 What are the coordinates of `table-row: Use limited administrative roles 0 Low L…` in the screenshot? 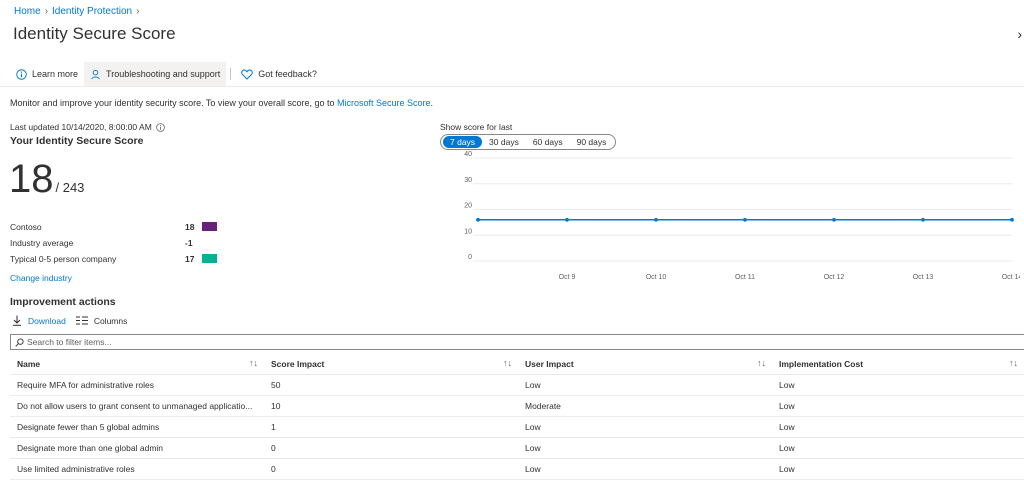 It's located at (517, 469).